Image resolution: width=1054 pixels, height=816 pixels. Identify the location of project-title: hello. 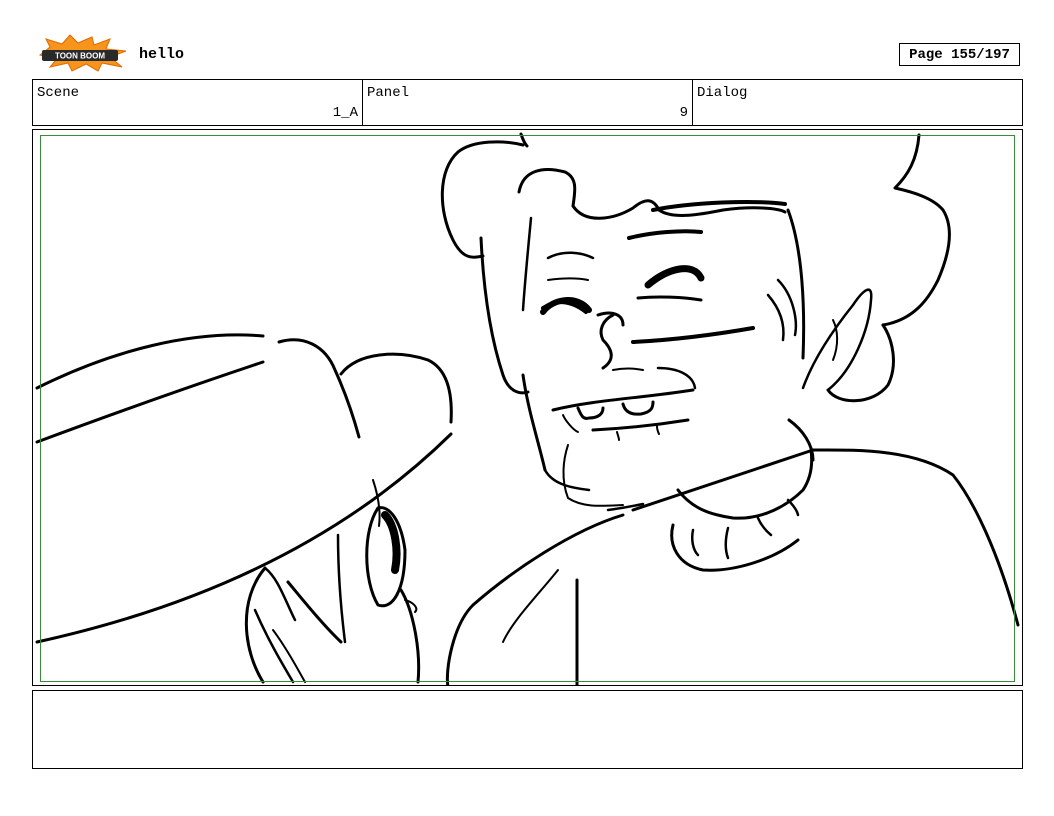
(162, 54).